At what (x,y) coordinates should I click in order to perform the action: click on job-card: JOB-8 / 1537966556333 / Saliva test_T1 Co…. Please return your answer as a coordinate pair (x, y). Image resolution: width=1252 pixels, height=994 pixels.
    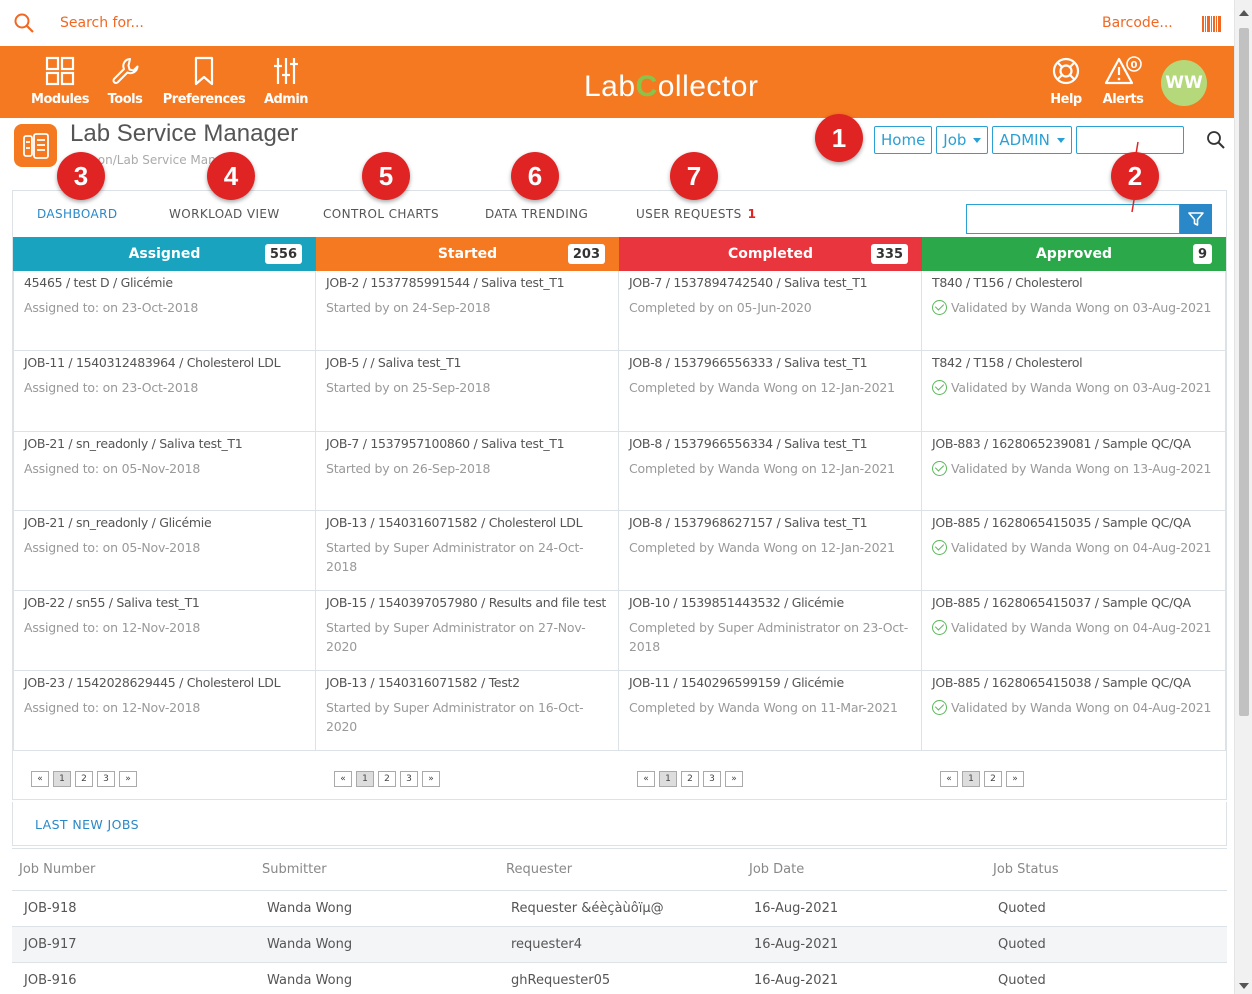
    Looking at the image, I should click on (770, 391).